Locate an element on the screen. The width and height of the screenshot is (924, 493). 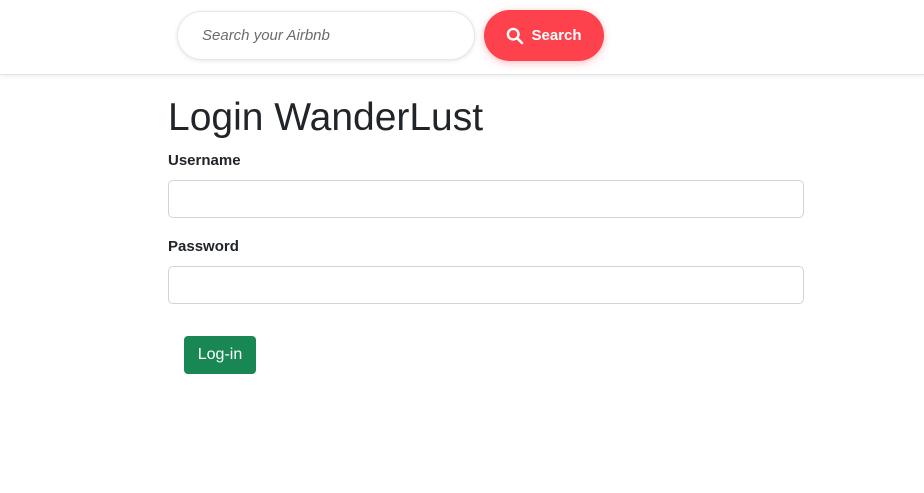
search-input is located at coordinates (326, 35).